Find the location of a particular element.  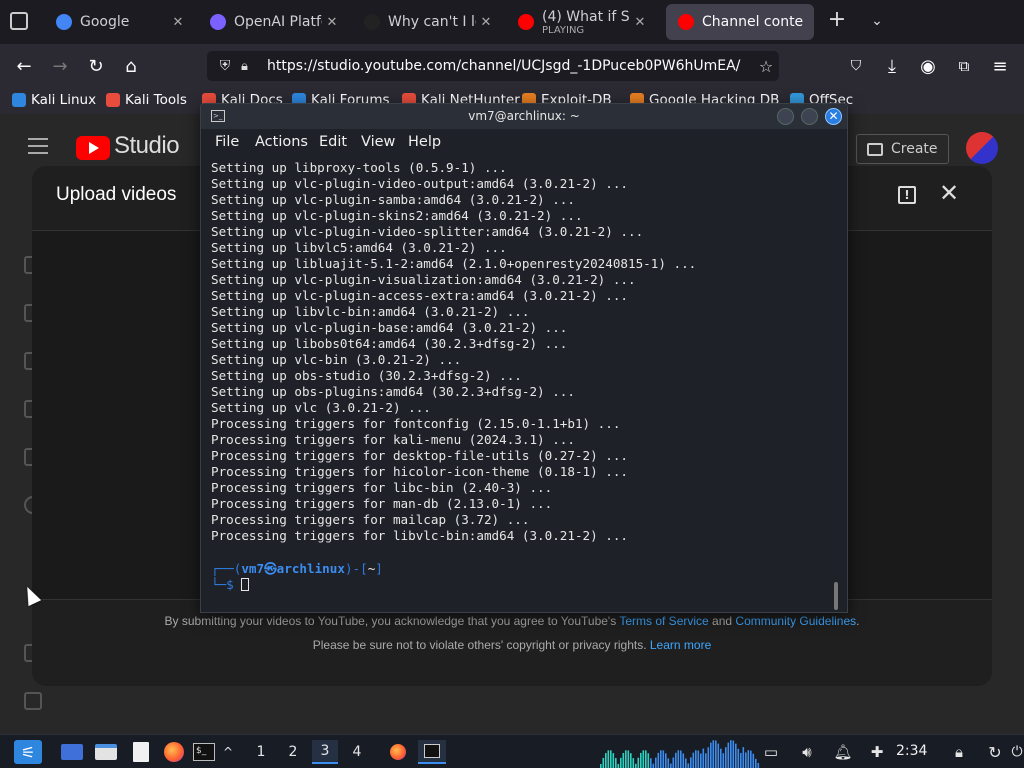

firefox-icon is located at coordinates (174, 752).